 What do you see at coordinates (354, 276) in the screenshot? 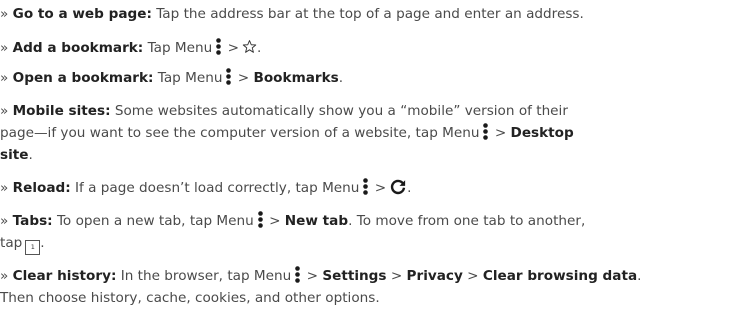
I see `settings-label: Settings` at bounding box center [354, 276].